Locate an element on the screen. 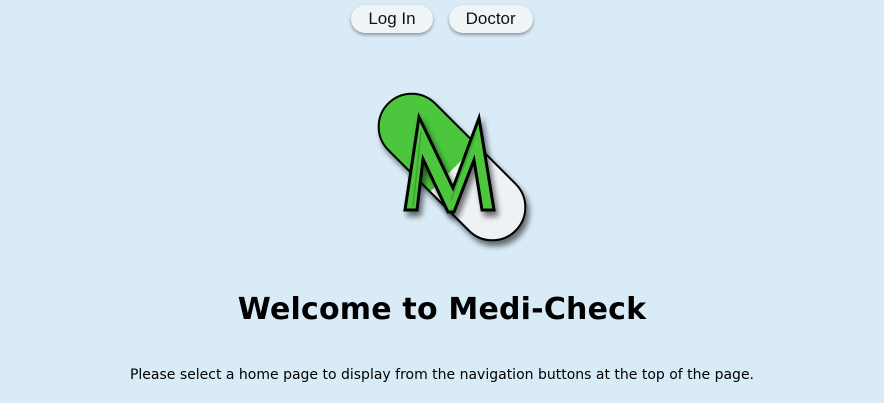 The height and width of the screenshot is (403, 884). pill-logo-icon is located at coordinates (452, 167).